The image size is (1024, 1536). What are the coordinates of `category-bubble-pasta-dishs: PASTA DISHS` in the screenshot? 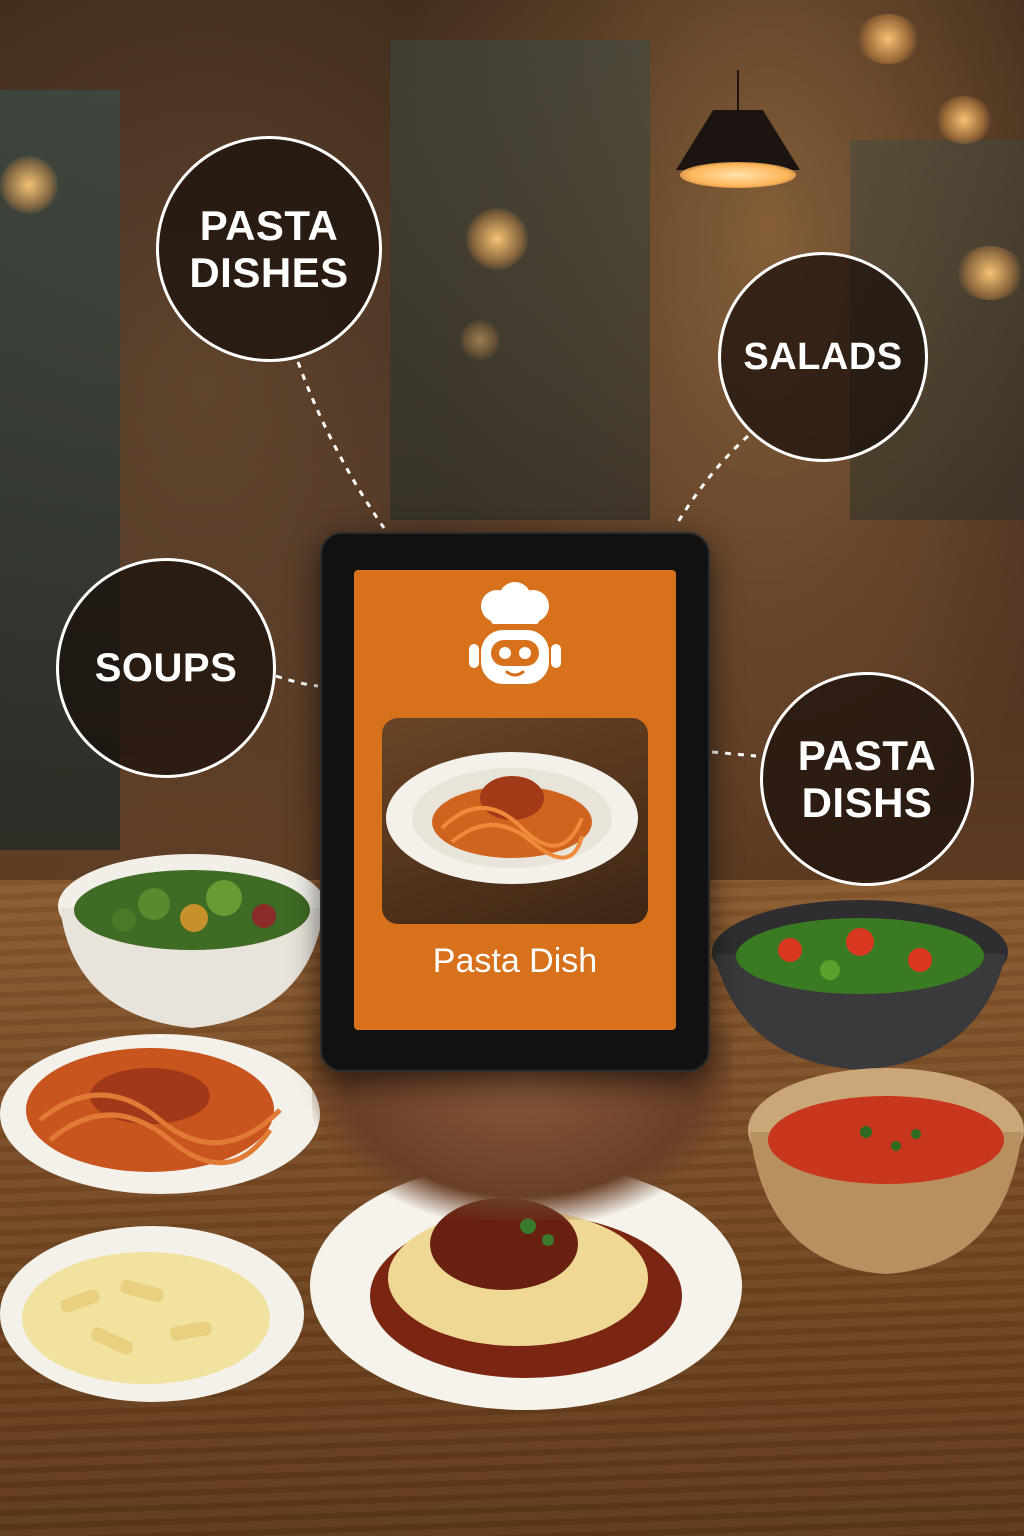 It's located at (867, 779).